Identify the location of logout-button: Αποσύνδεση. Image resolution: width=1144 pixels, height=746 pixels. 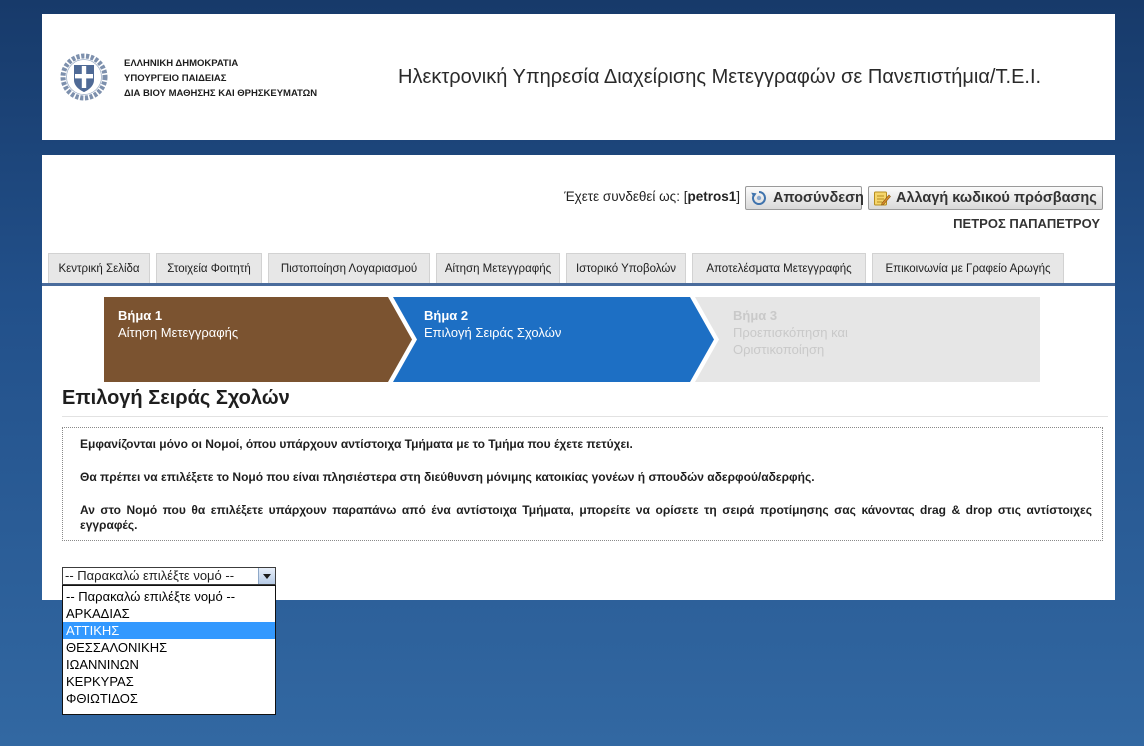
(804, 198).